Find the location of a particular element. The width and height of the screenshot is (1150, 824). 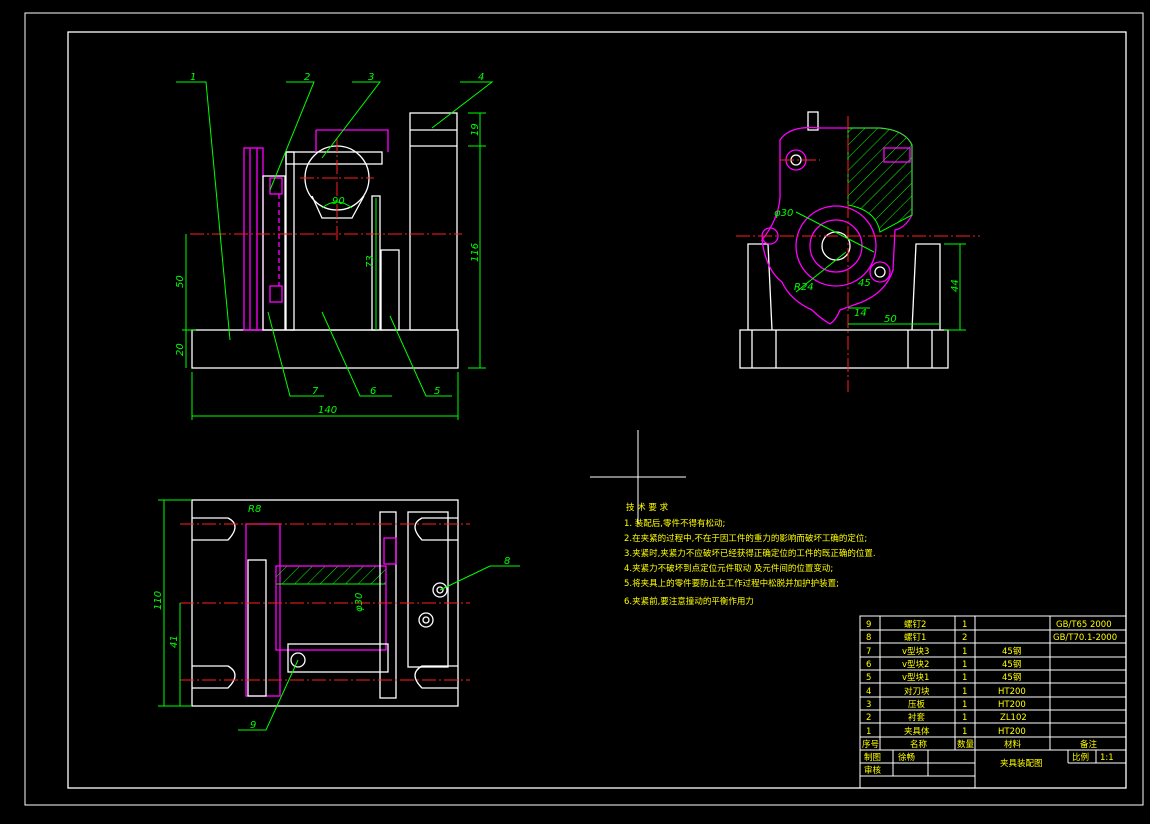

tech-req-line-5: 5.将夹具上的零件要防止在工作过程中松脱并加护护装置; is located at coordinates (731, 583).